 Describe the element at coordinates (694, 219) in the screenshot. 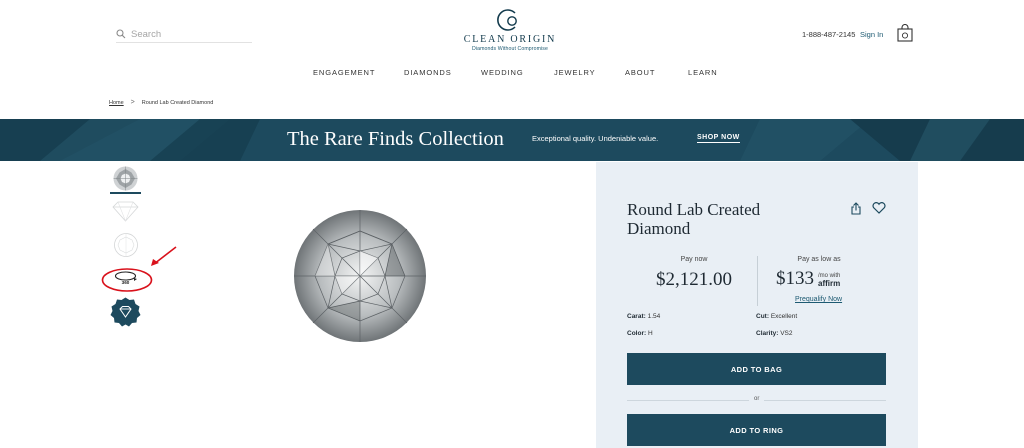

I see `product-title: Round Lab Created Diamond` at that location.